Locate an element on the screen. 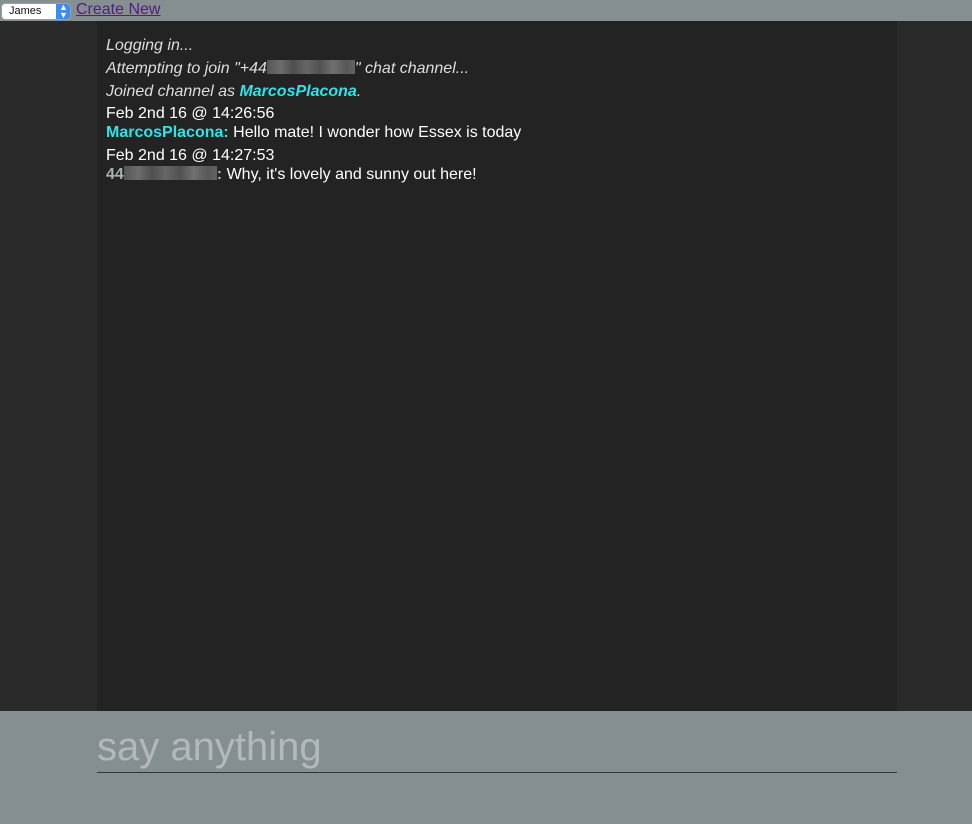  message-timestamp: Feb 2nd 16 @ 14:26:56 is located at coordinates (190, 113).